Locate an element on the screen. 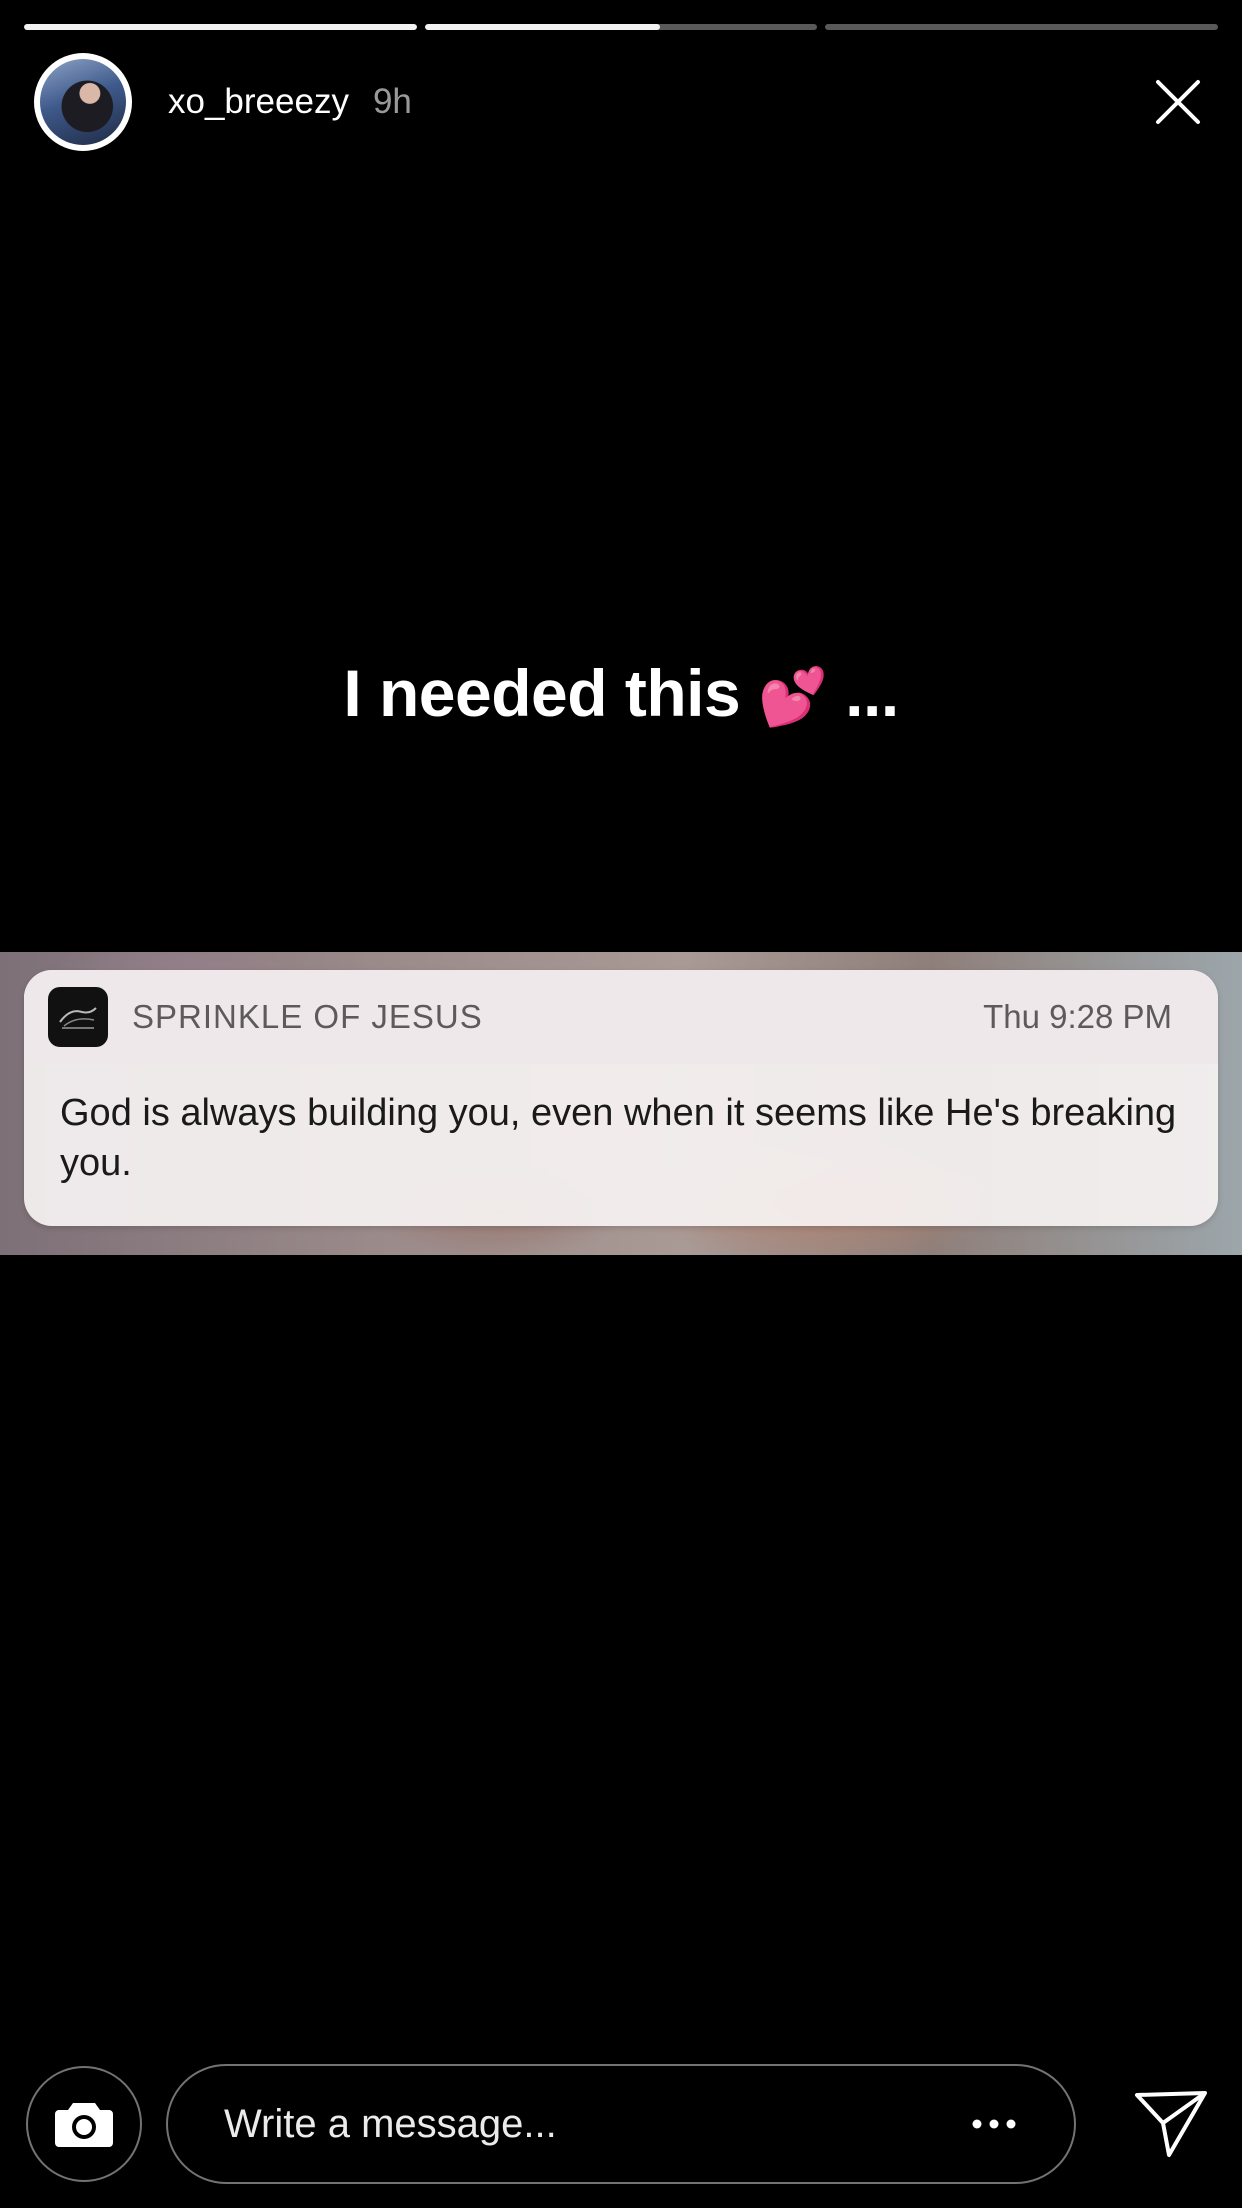  notification-header: SPRINKLE OF JESUS Thu 9:28 PM is located at coordinates (621, 1017).